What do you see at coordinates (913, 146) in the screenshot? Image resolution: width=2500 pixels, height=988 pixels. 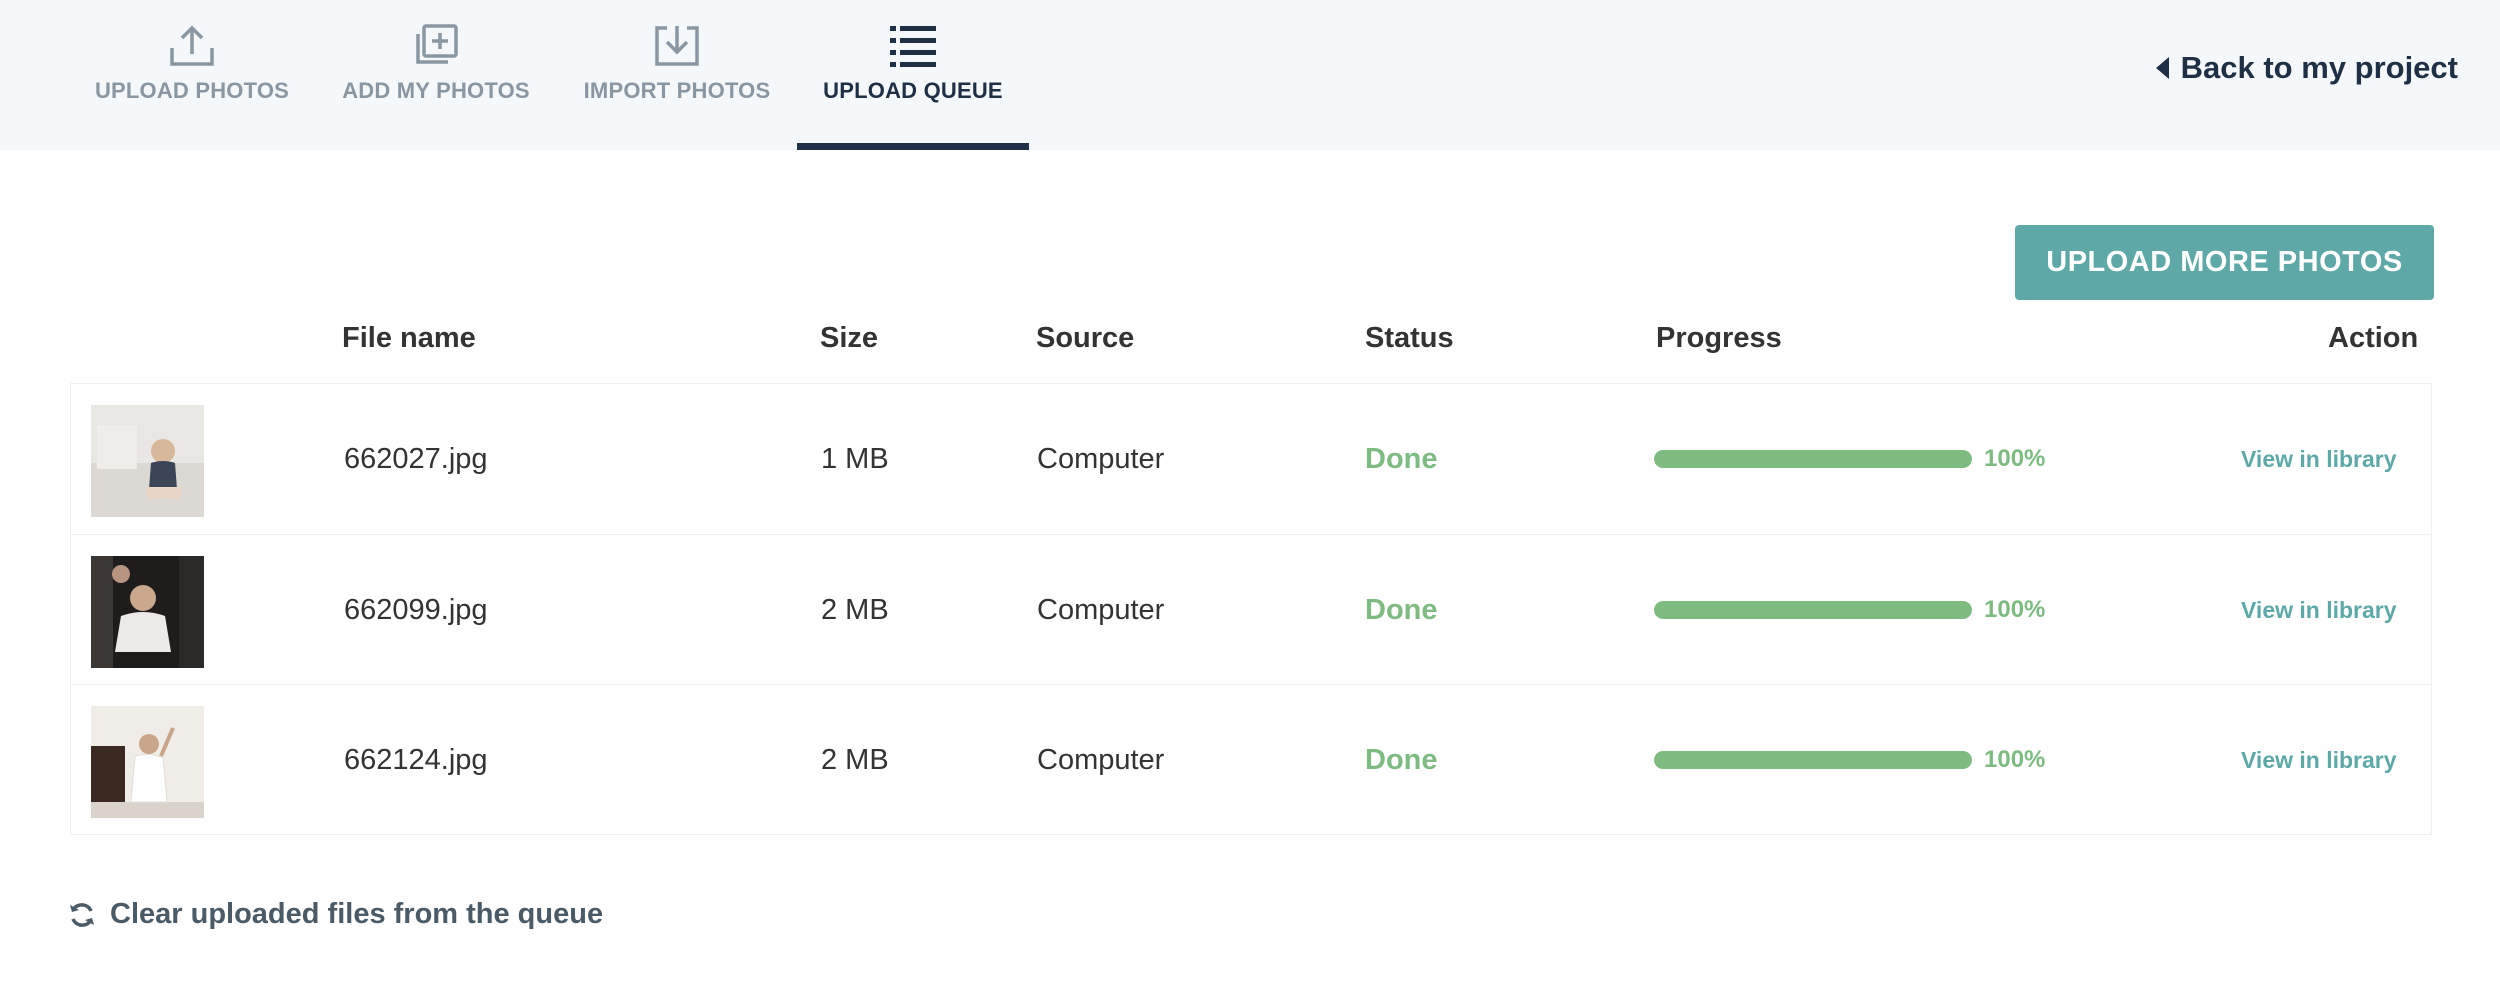 I see `active-tab-indicator` at bounding box center [913, 146].